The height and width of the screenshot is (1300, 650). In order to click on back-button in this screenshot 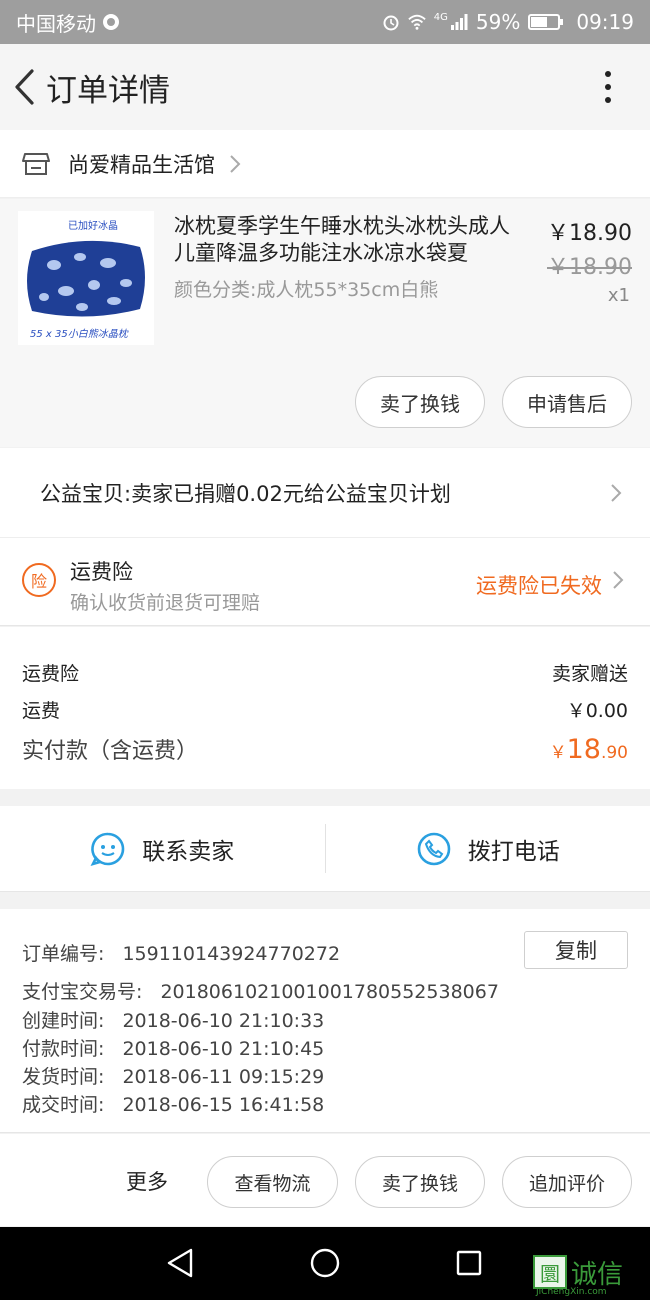, I will do `click(24, 87)`.